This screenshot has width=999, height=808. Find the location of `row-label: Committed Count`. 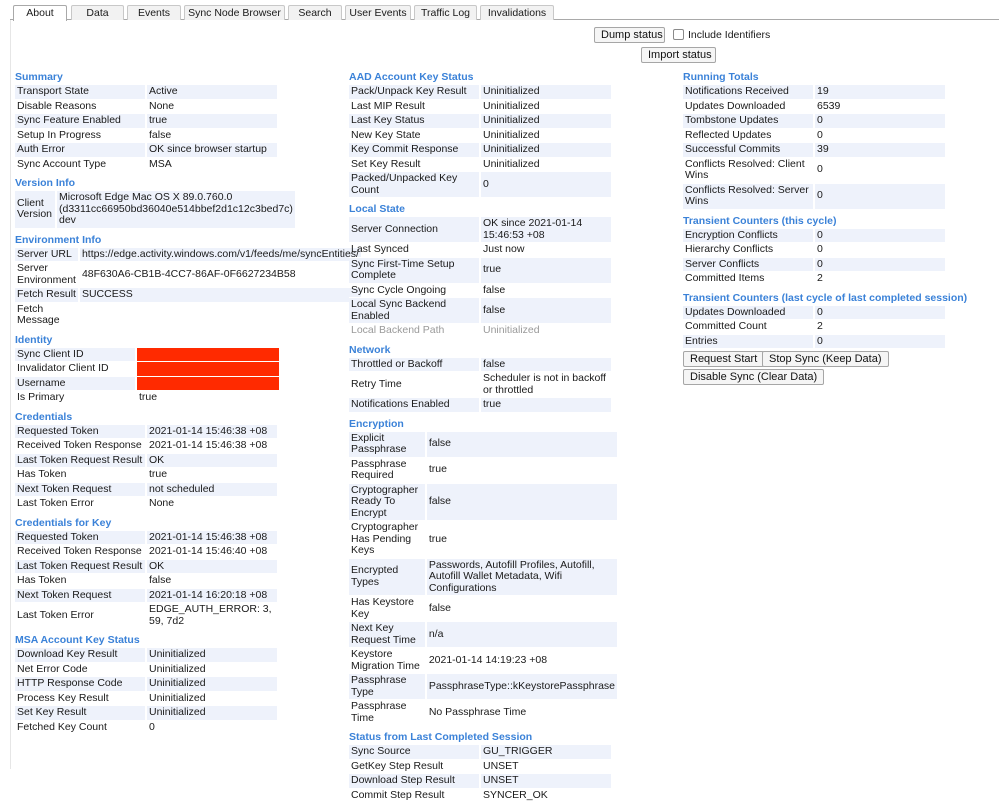

row-label: Committed Count is located at coordinates (748, 327).